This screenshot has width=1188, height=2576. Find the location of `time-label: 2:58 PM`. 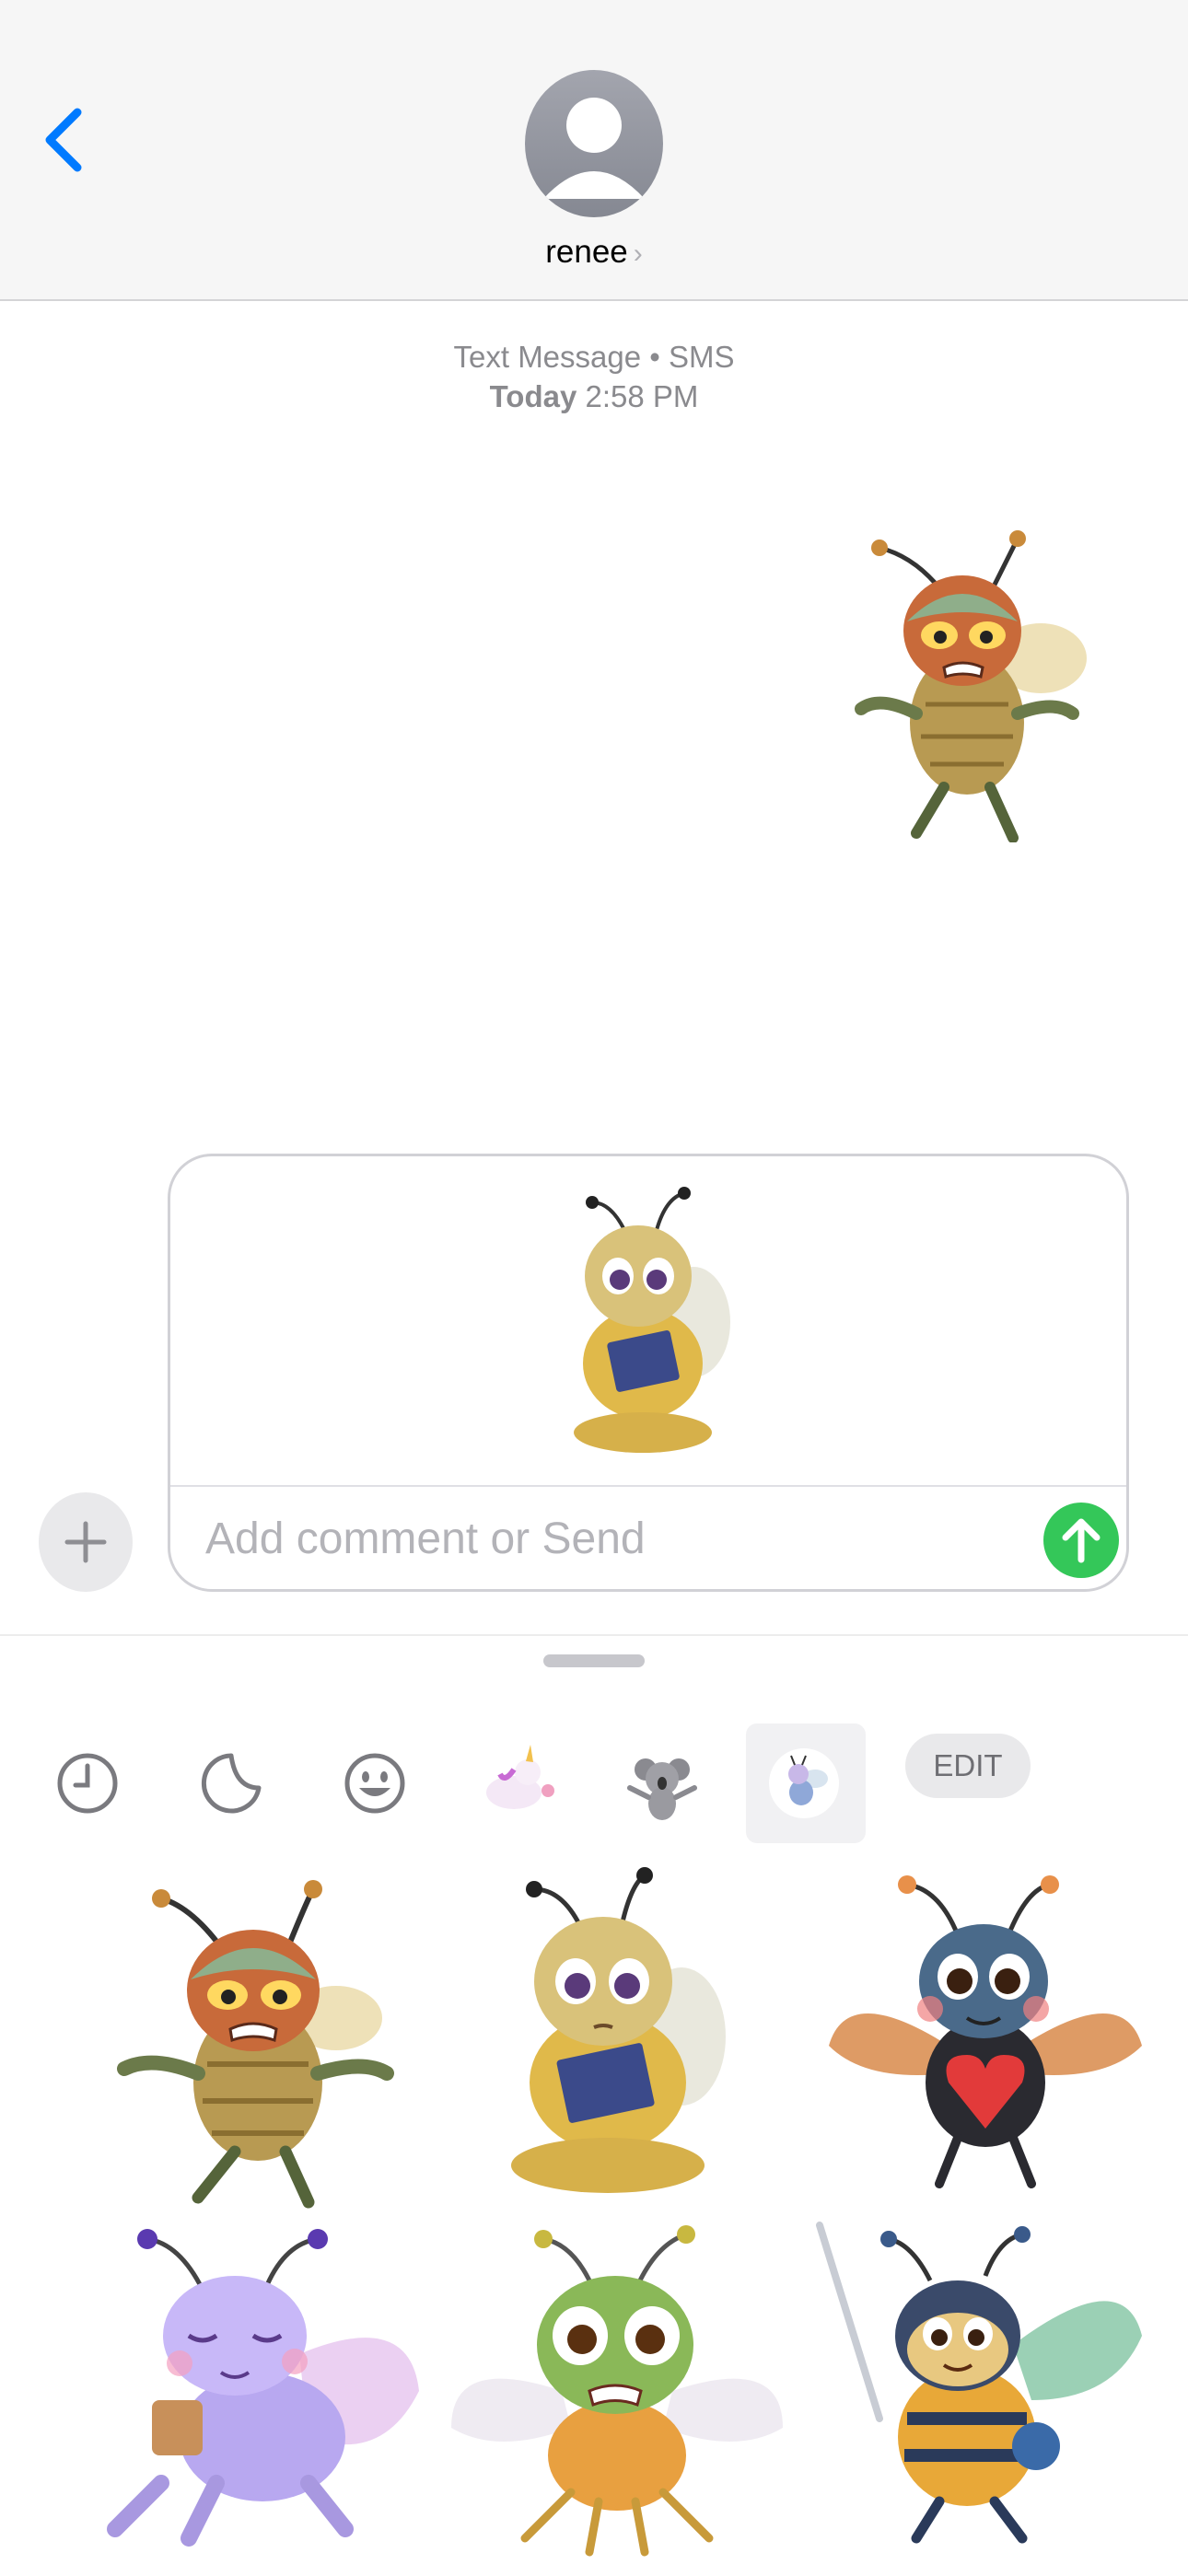

time-label: 2:58 PM is located at coordinates (642, 396).